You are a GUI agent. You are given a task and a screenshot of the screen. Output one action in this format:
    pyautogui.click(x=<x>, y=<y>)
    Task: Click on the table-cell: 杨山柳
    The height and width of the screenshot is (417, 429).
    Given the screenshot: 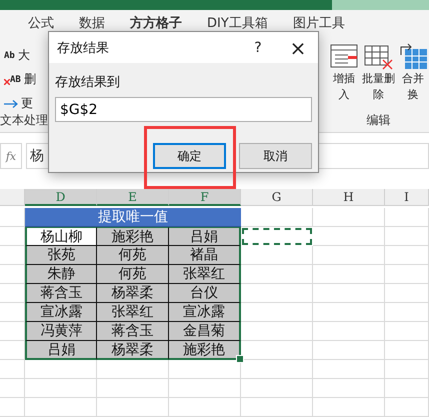 What is the action you would take?
    pyautogui.click(x=61, y=236)
    